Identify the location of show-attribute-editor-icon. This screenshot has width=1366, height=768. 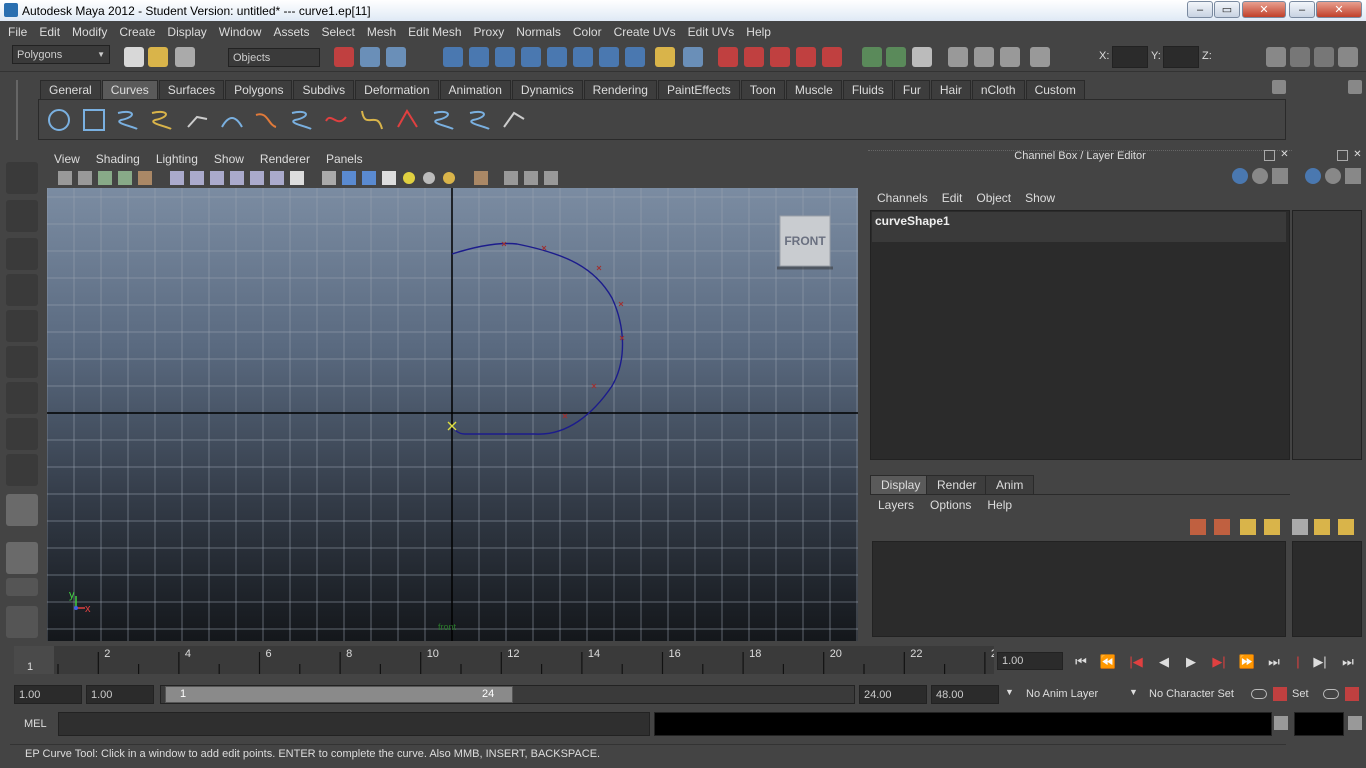
(1276, 57).